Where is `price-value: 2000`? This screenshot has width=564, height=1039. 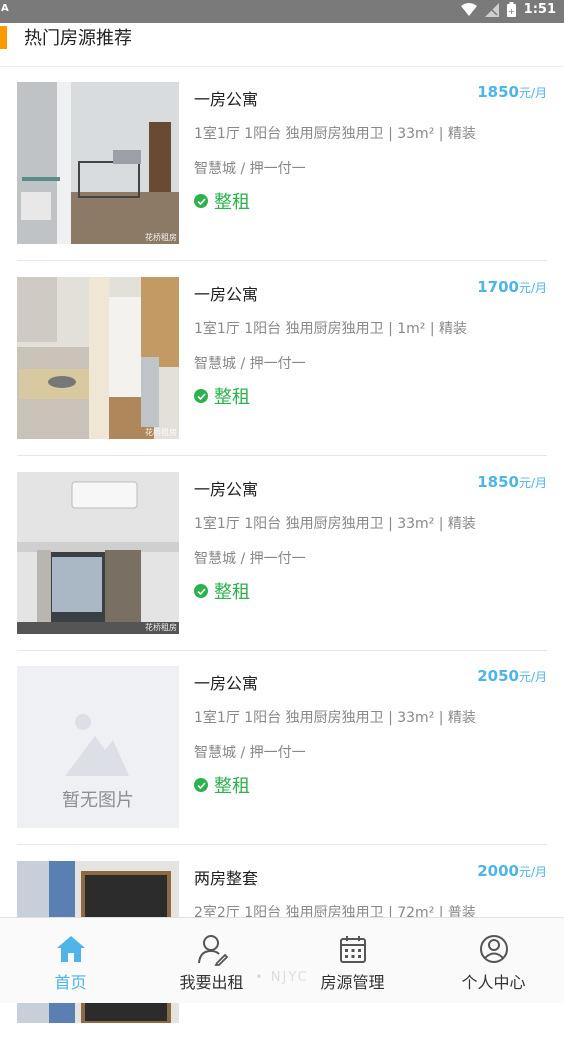
price-value: 2000 is located at coordinates (498, 871).